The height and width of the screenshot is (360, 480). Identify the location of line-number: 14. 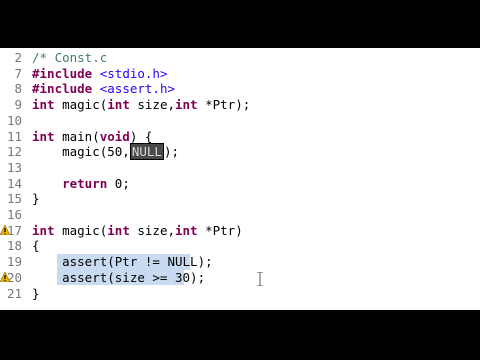
(14, 183).